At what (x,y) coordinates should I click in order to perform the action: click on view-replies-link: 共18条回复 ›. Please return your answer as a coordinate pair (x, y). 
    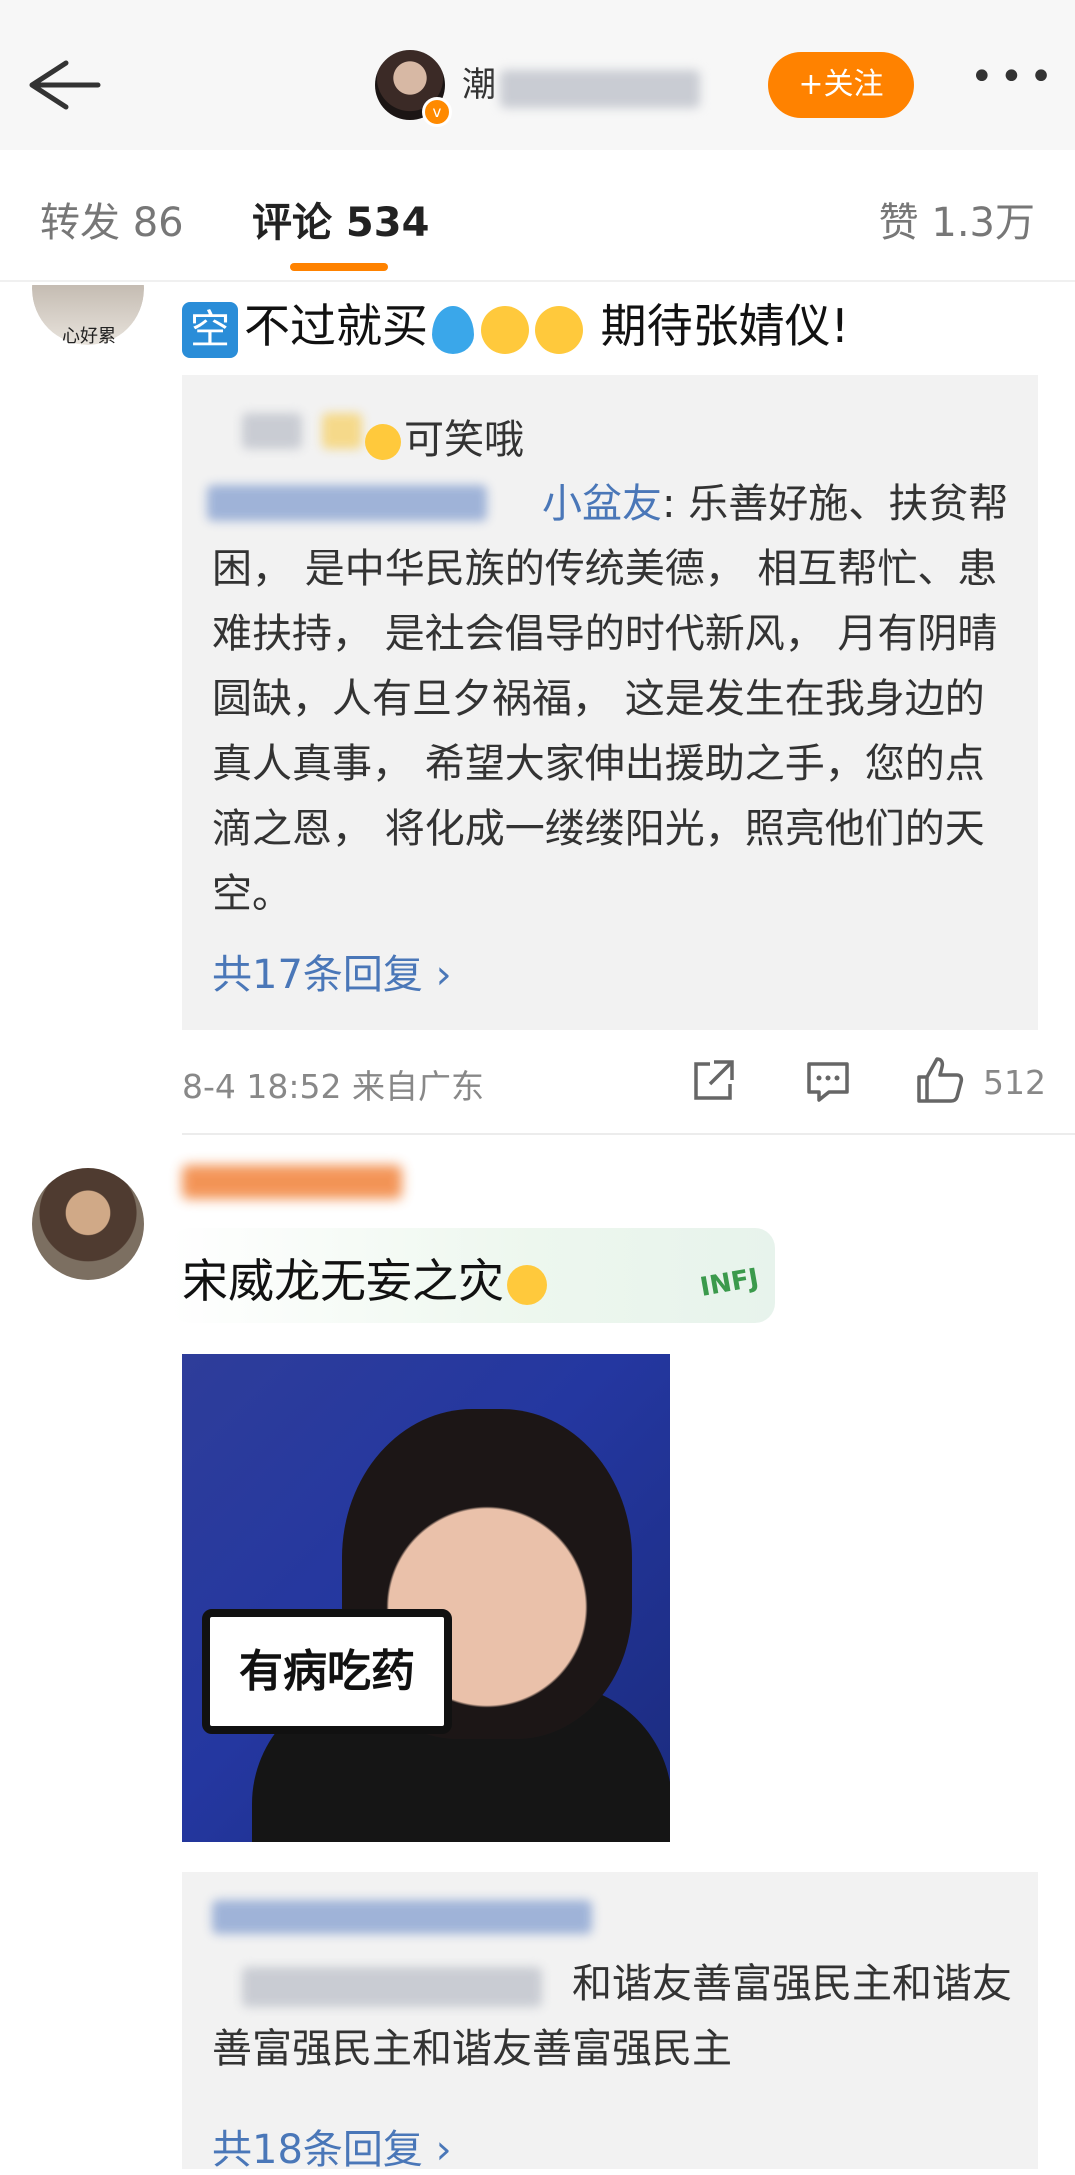
    Looking at the image, I should click on (332, 2146).